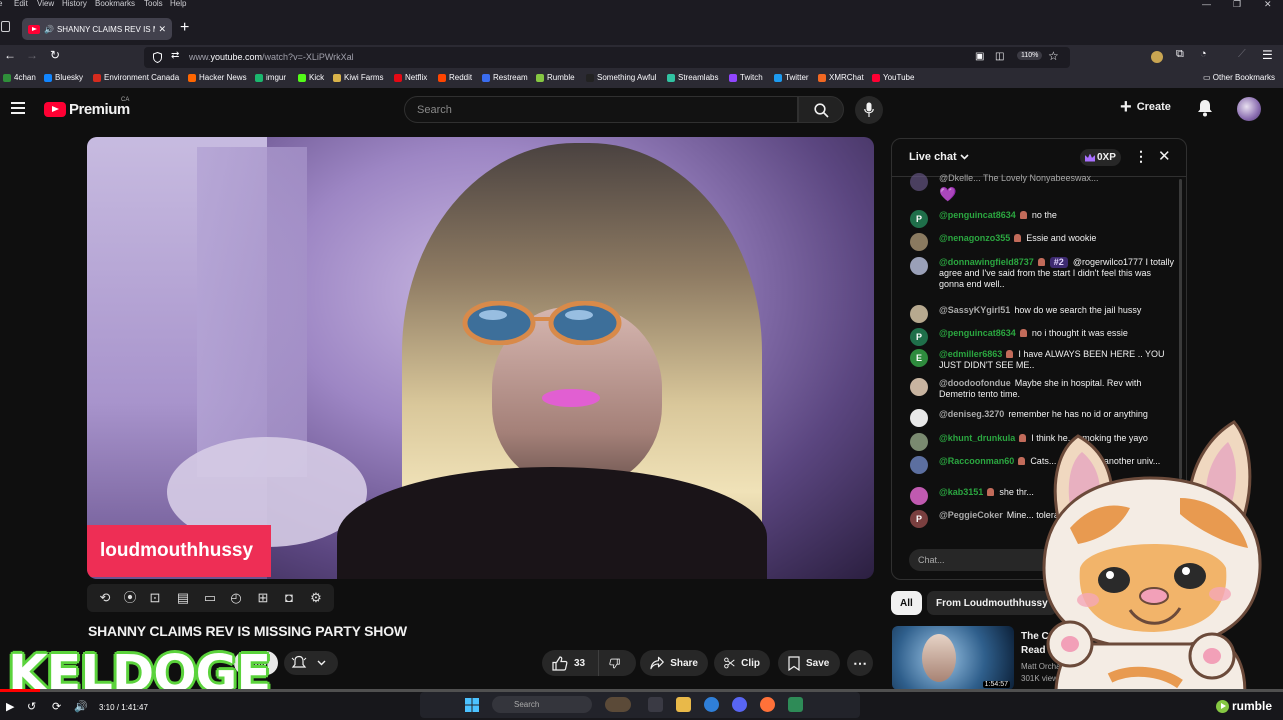  What do you see at coordinates (178, 4) in the screenshot?
I see `menu-help: Help` at bounding box center [178, 4].